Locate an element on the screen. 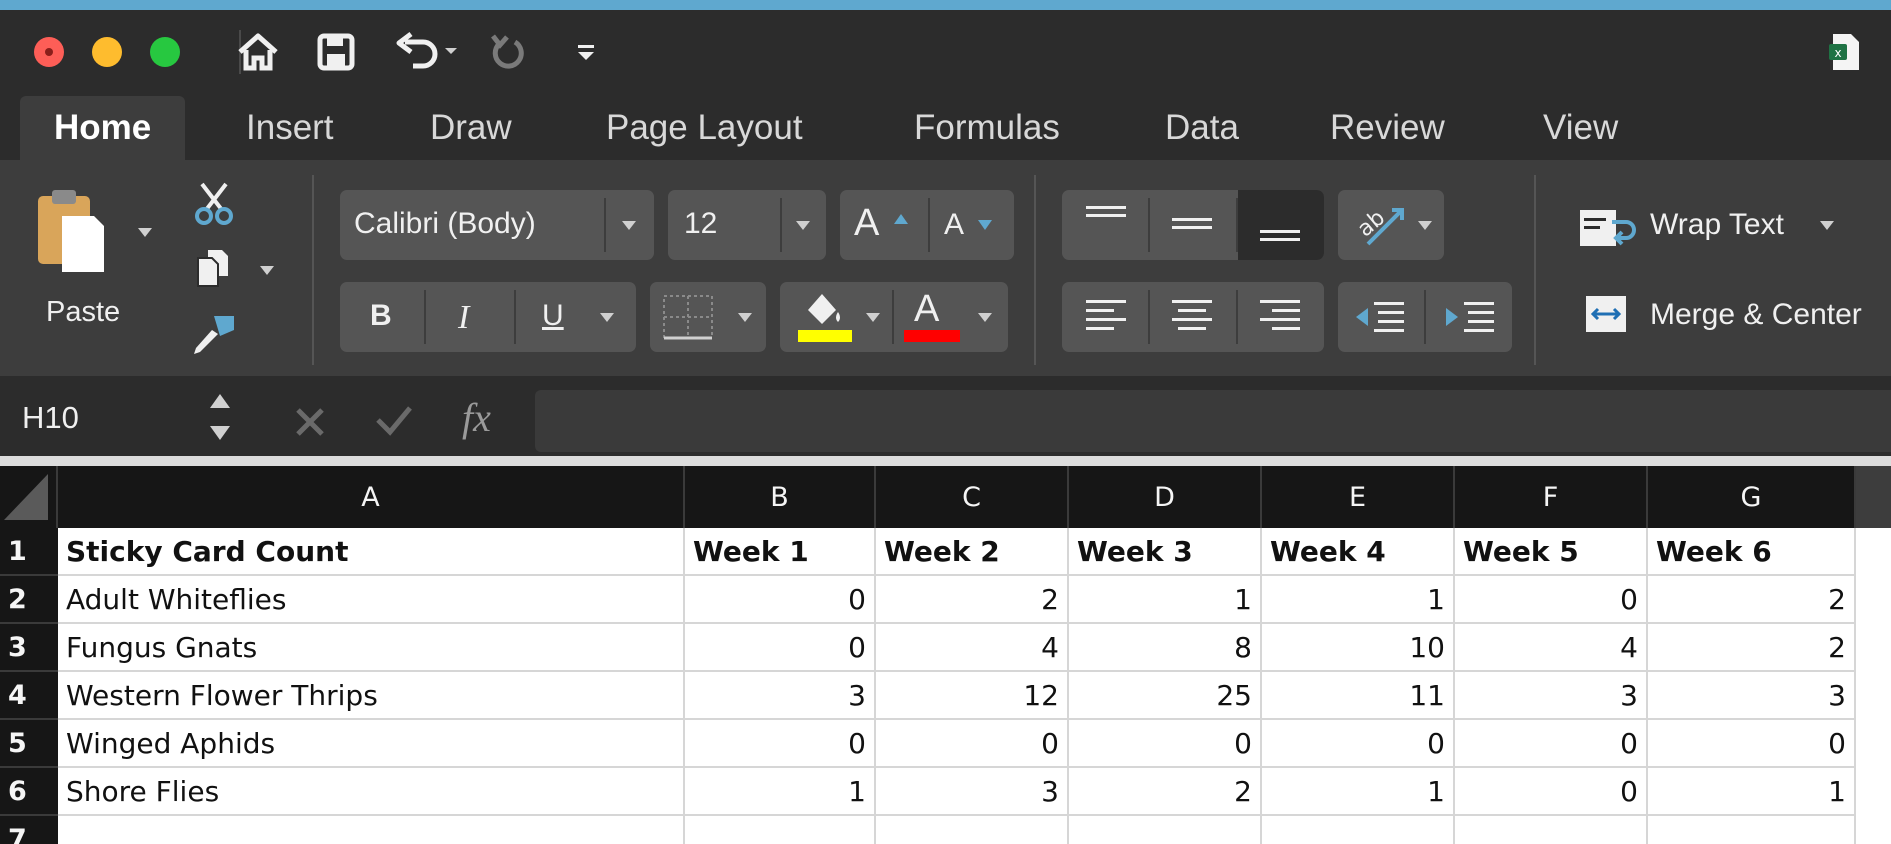 This screenshot has height=844, width=1891. tab-formulas: Formulas is located at coordinates (987, 128).